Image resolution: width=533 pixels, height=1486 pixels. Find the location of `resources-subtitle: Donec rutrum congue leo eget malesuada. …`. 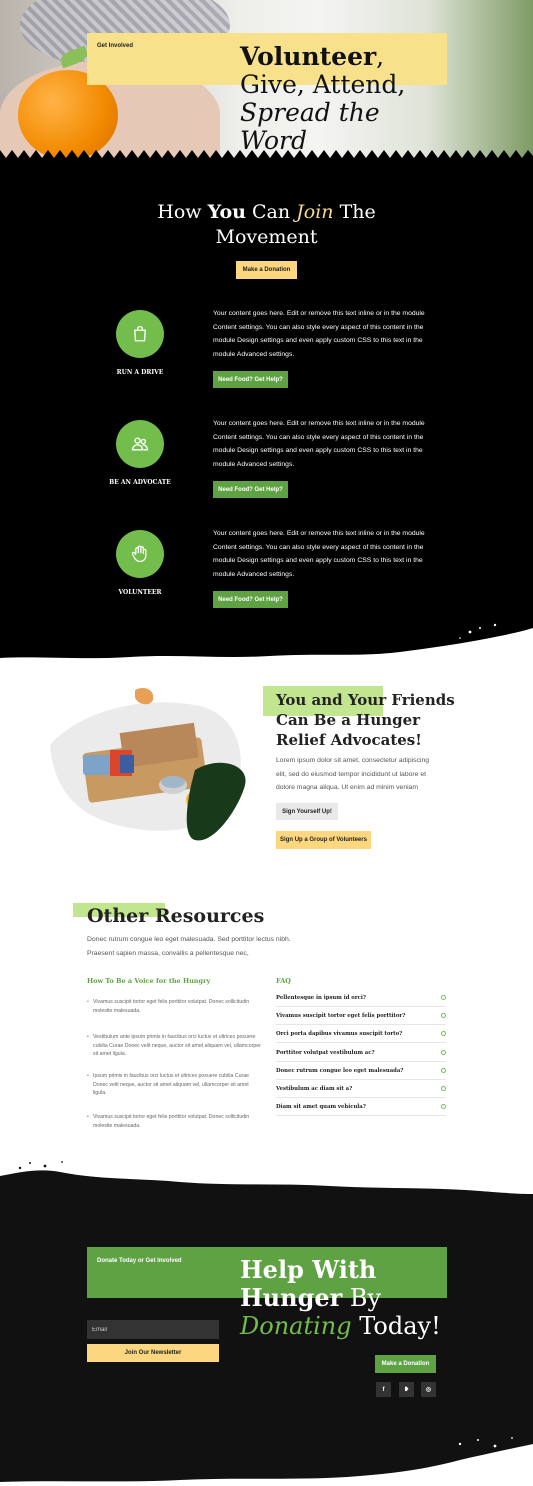

resources-subtitle: Donec rutrum congue leo eget malesuada. … is located at coordinates (189, 946).